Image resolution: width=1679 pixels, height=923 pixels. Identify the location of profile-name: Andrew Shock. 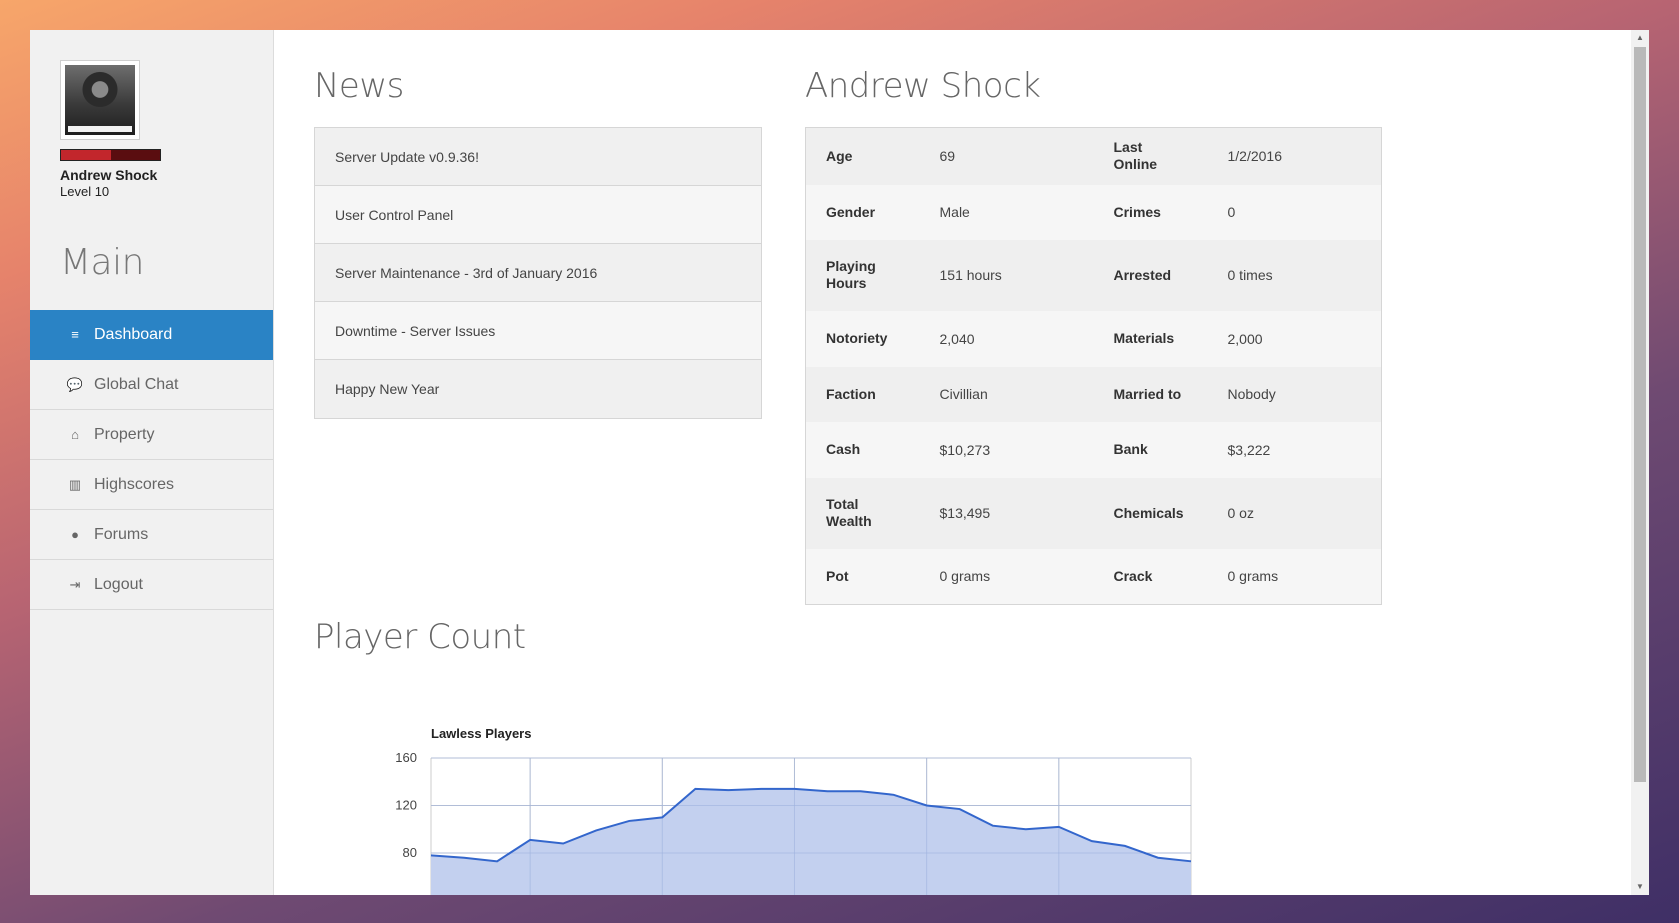
(109, 175).